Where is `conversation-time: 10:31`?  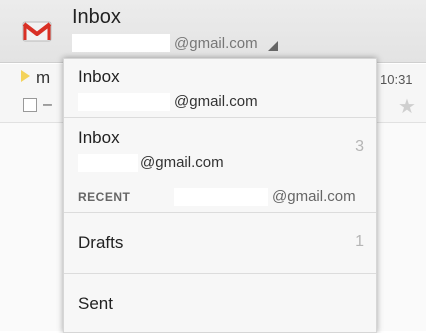 conversation-time: 10:31 is located at coordinates (396, 79).